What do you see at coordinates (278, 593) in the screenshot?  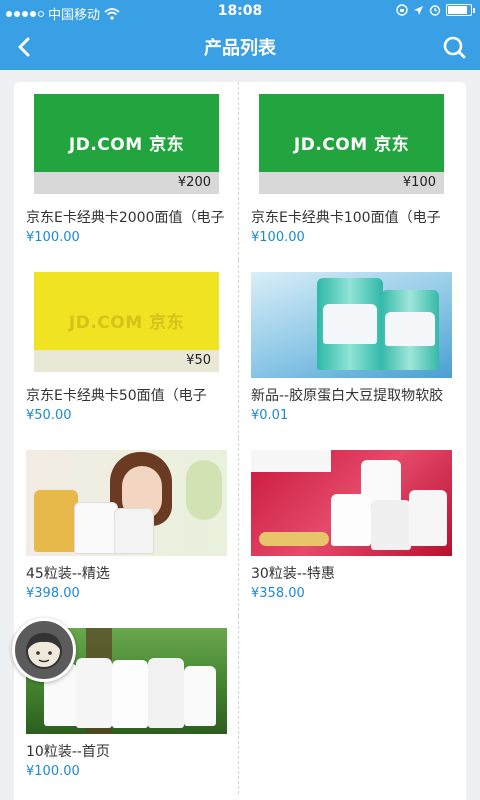 I see `product-price: ¥358.00` at bounding box center [278, 593].